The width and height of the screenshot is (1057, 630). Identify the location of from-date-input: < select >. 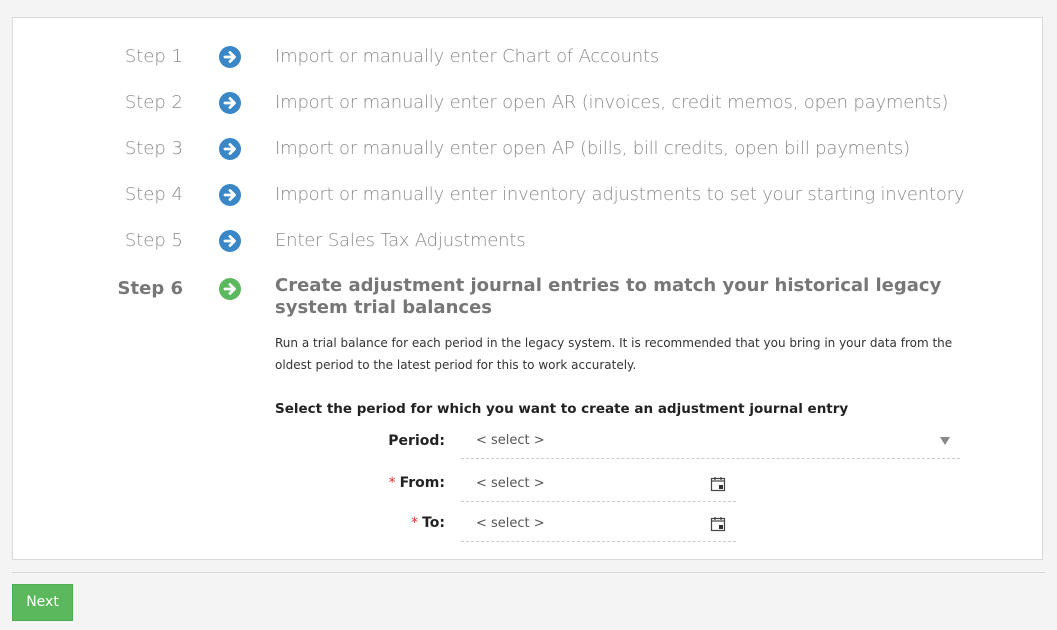
(598, 485).